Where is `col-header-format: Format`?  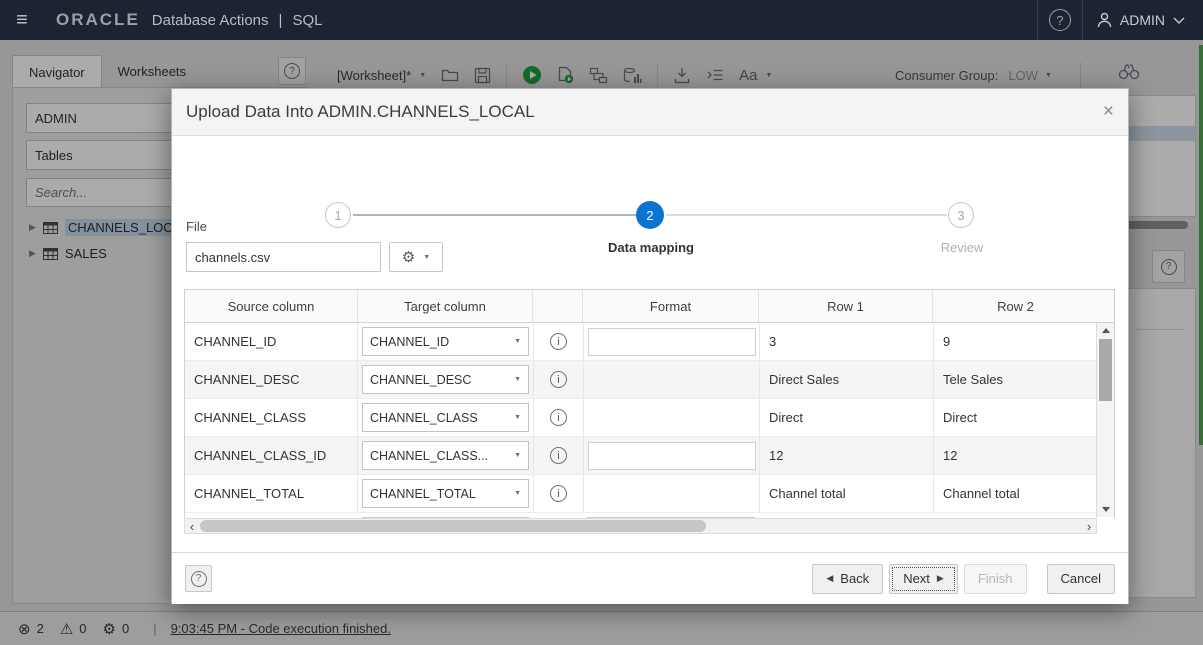 col-header-format: Format is located at coordinates (671, 306).